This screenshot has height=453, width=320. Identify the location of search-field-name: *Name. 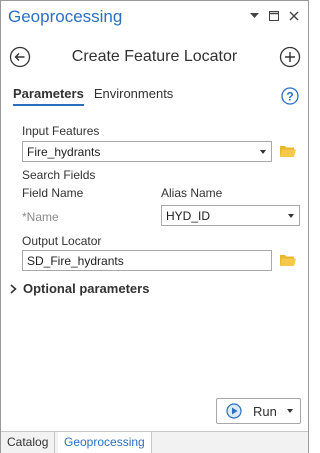
(40, 217).